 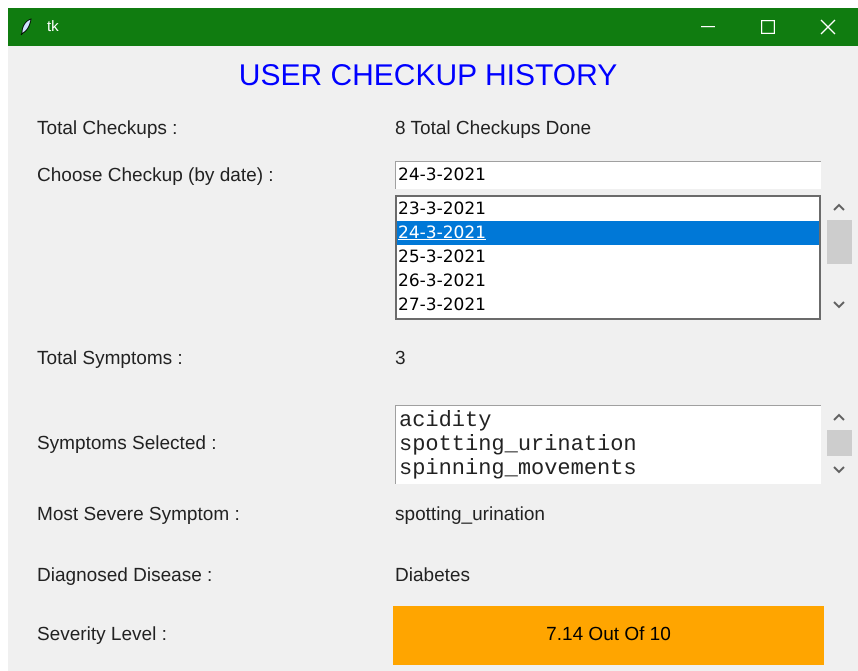 I want to click on field-label: Diagnosed Disease :, so click(x=125, y=576).